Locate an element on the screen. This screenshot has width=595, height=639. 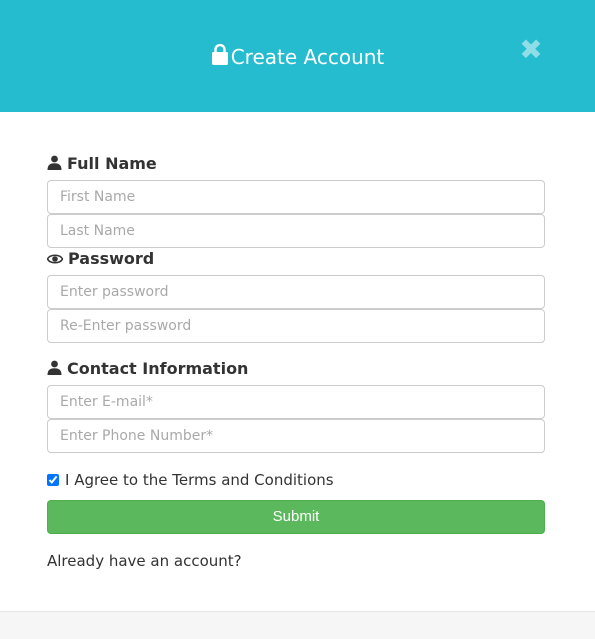
terms-label: I Agree to the Terms and Conditions is located at coordinates (199, 480).